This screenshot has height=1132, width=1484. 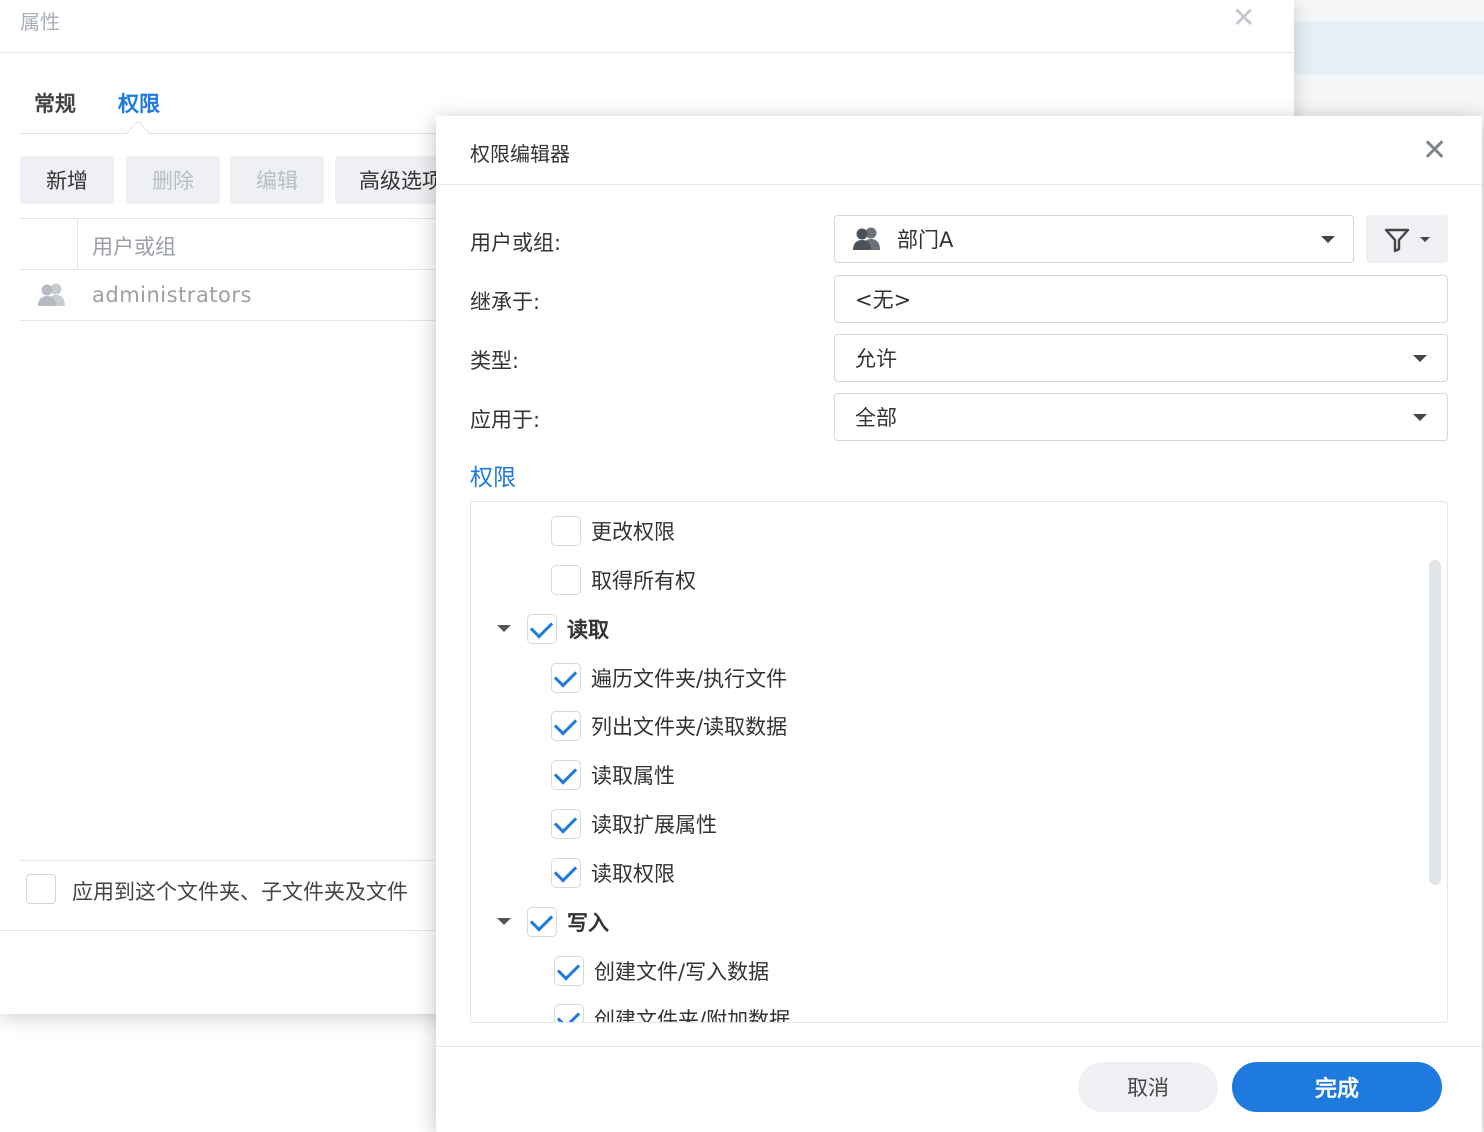 I want to click on permission-label: 创建文件/写入数据, so click(x=682, y=972).